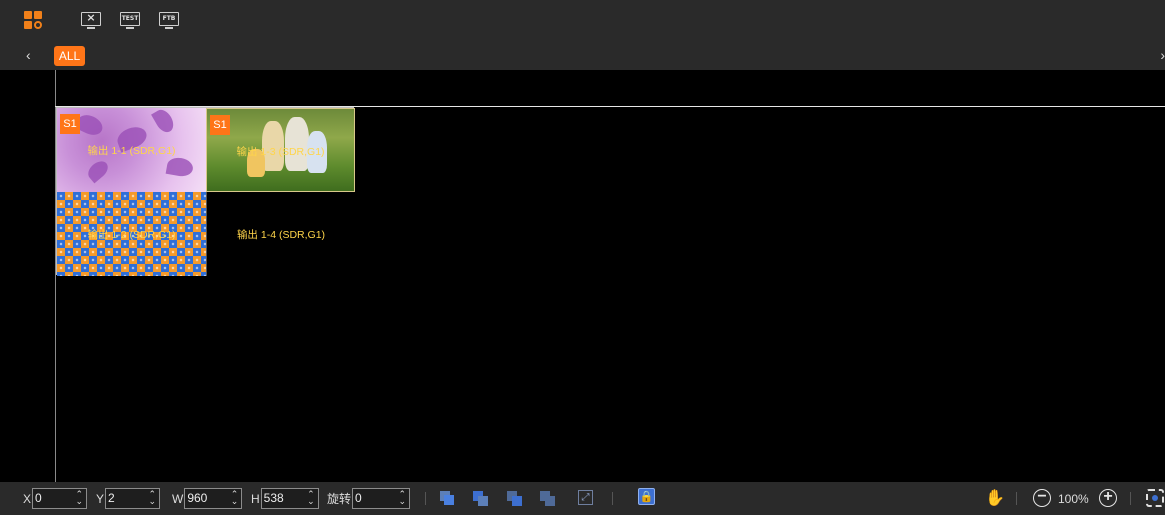  I want to click on screen-tab-bar: ‹ ALL ›, so click(582, 56).